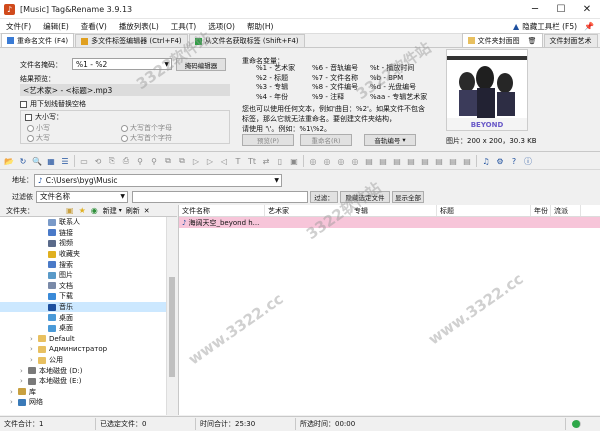  Describe the element at coordinates (83, 254) in the screenshot. I see `tree-item: 收藏夹` at that location.